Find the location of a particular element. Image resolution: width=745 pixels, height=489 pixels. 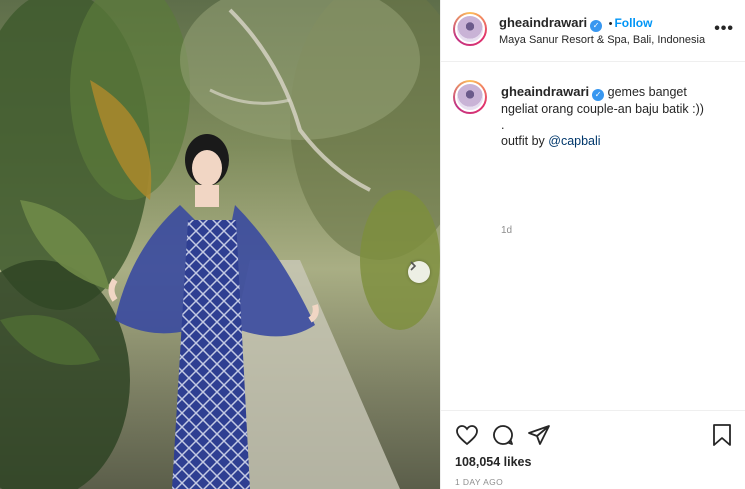

next-photo-button is located at coordinates (419, 272).